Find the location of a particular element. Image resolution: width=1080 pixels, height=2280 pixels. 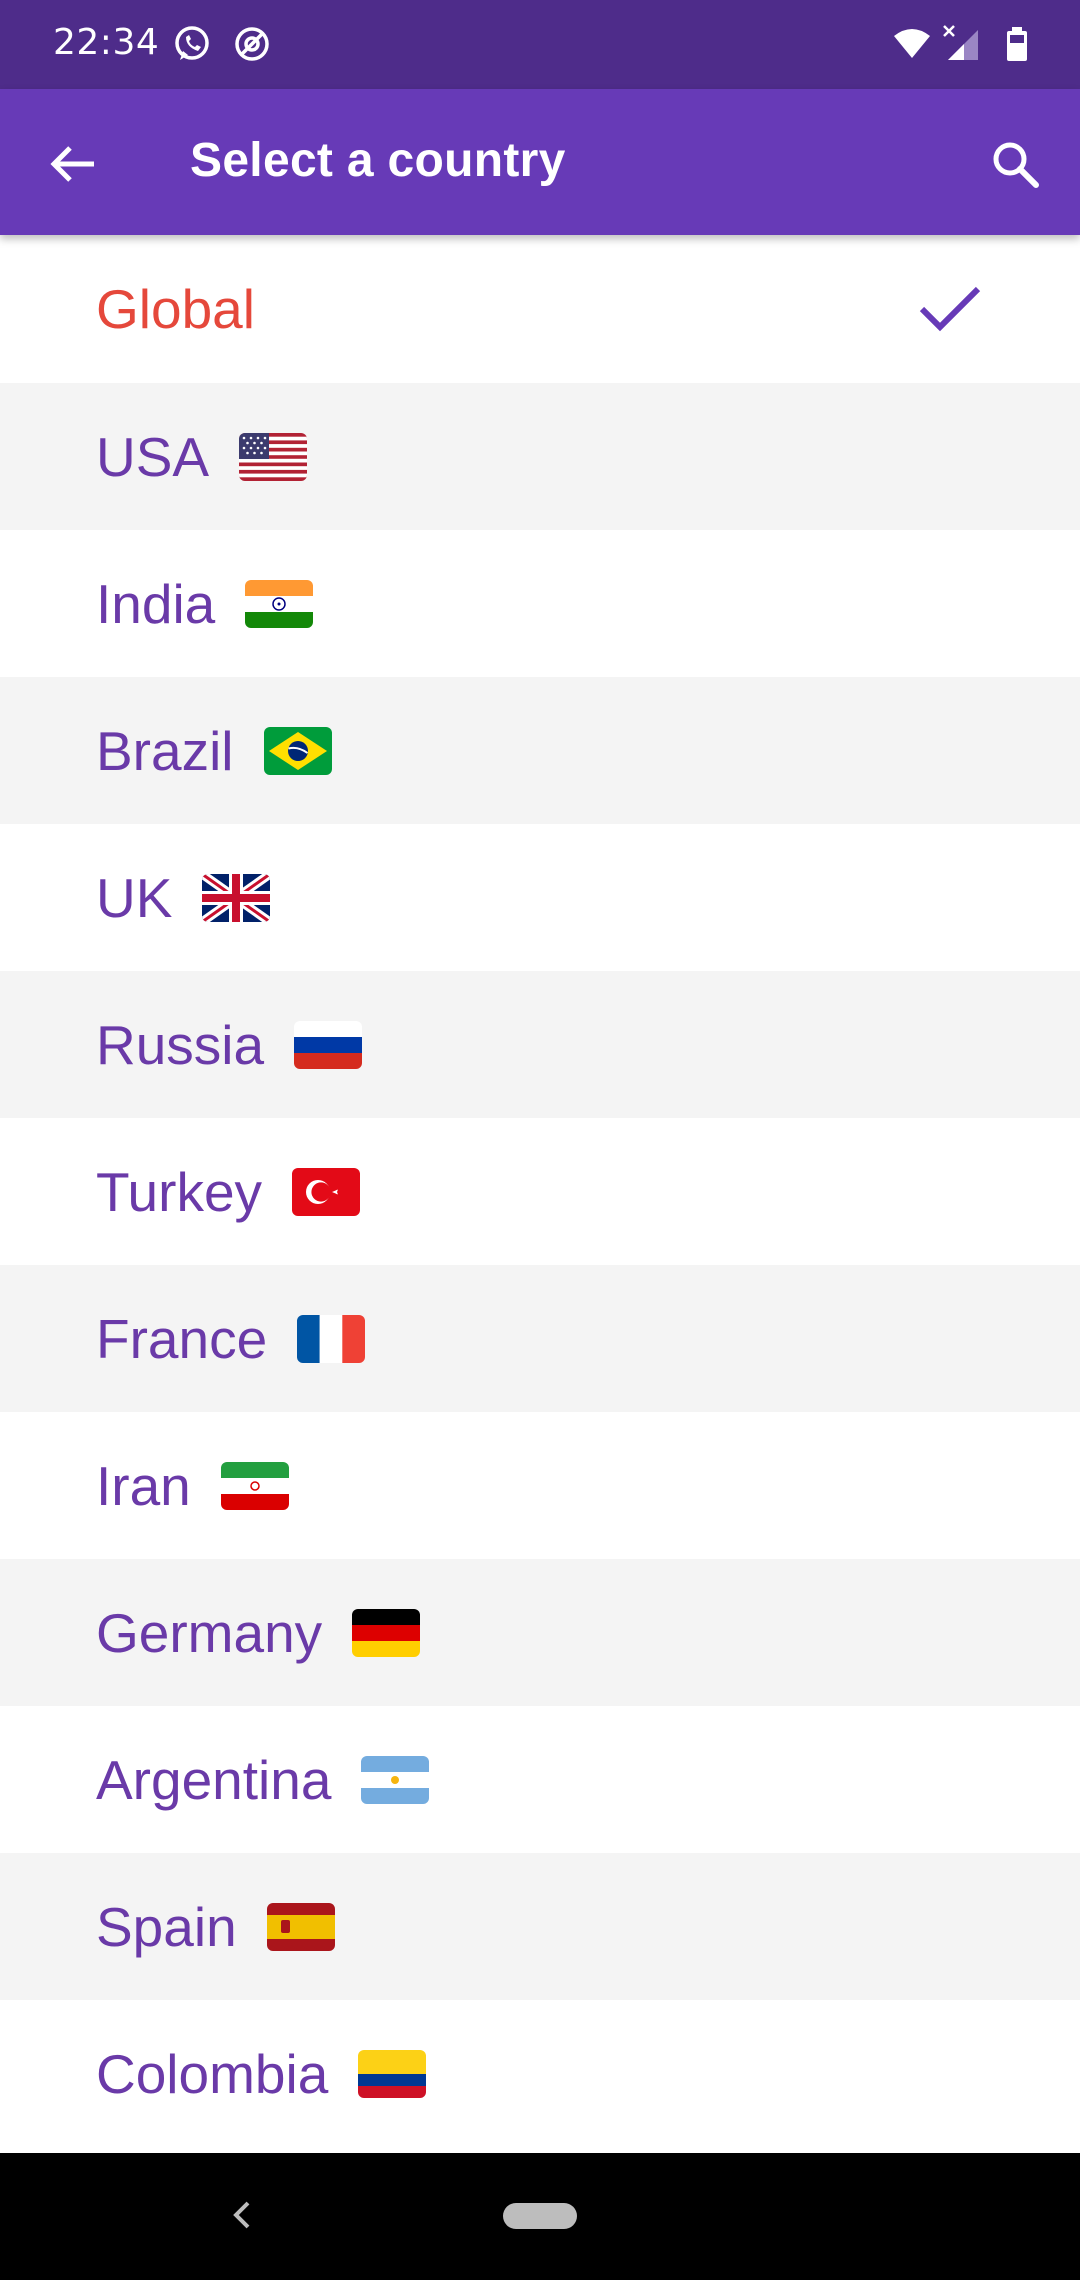

country-name: USA is located at coordinates (153, 456).